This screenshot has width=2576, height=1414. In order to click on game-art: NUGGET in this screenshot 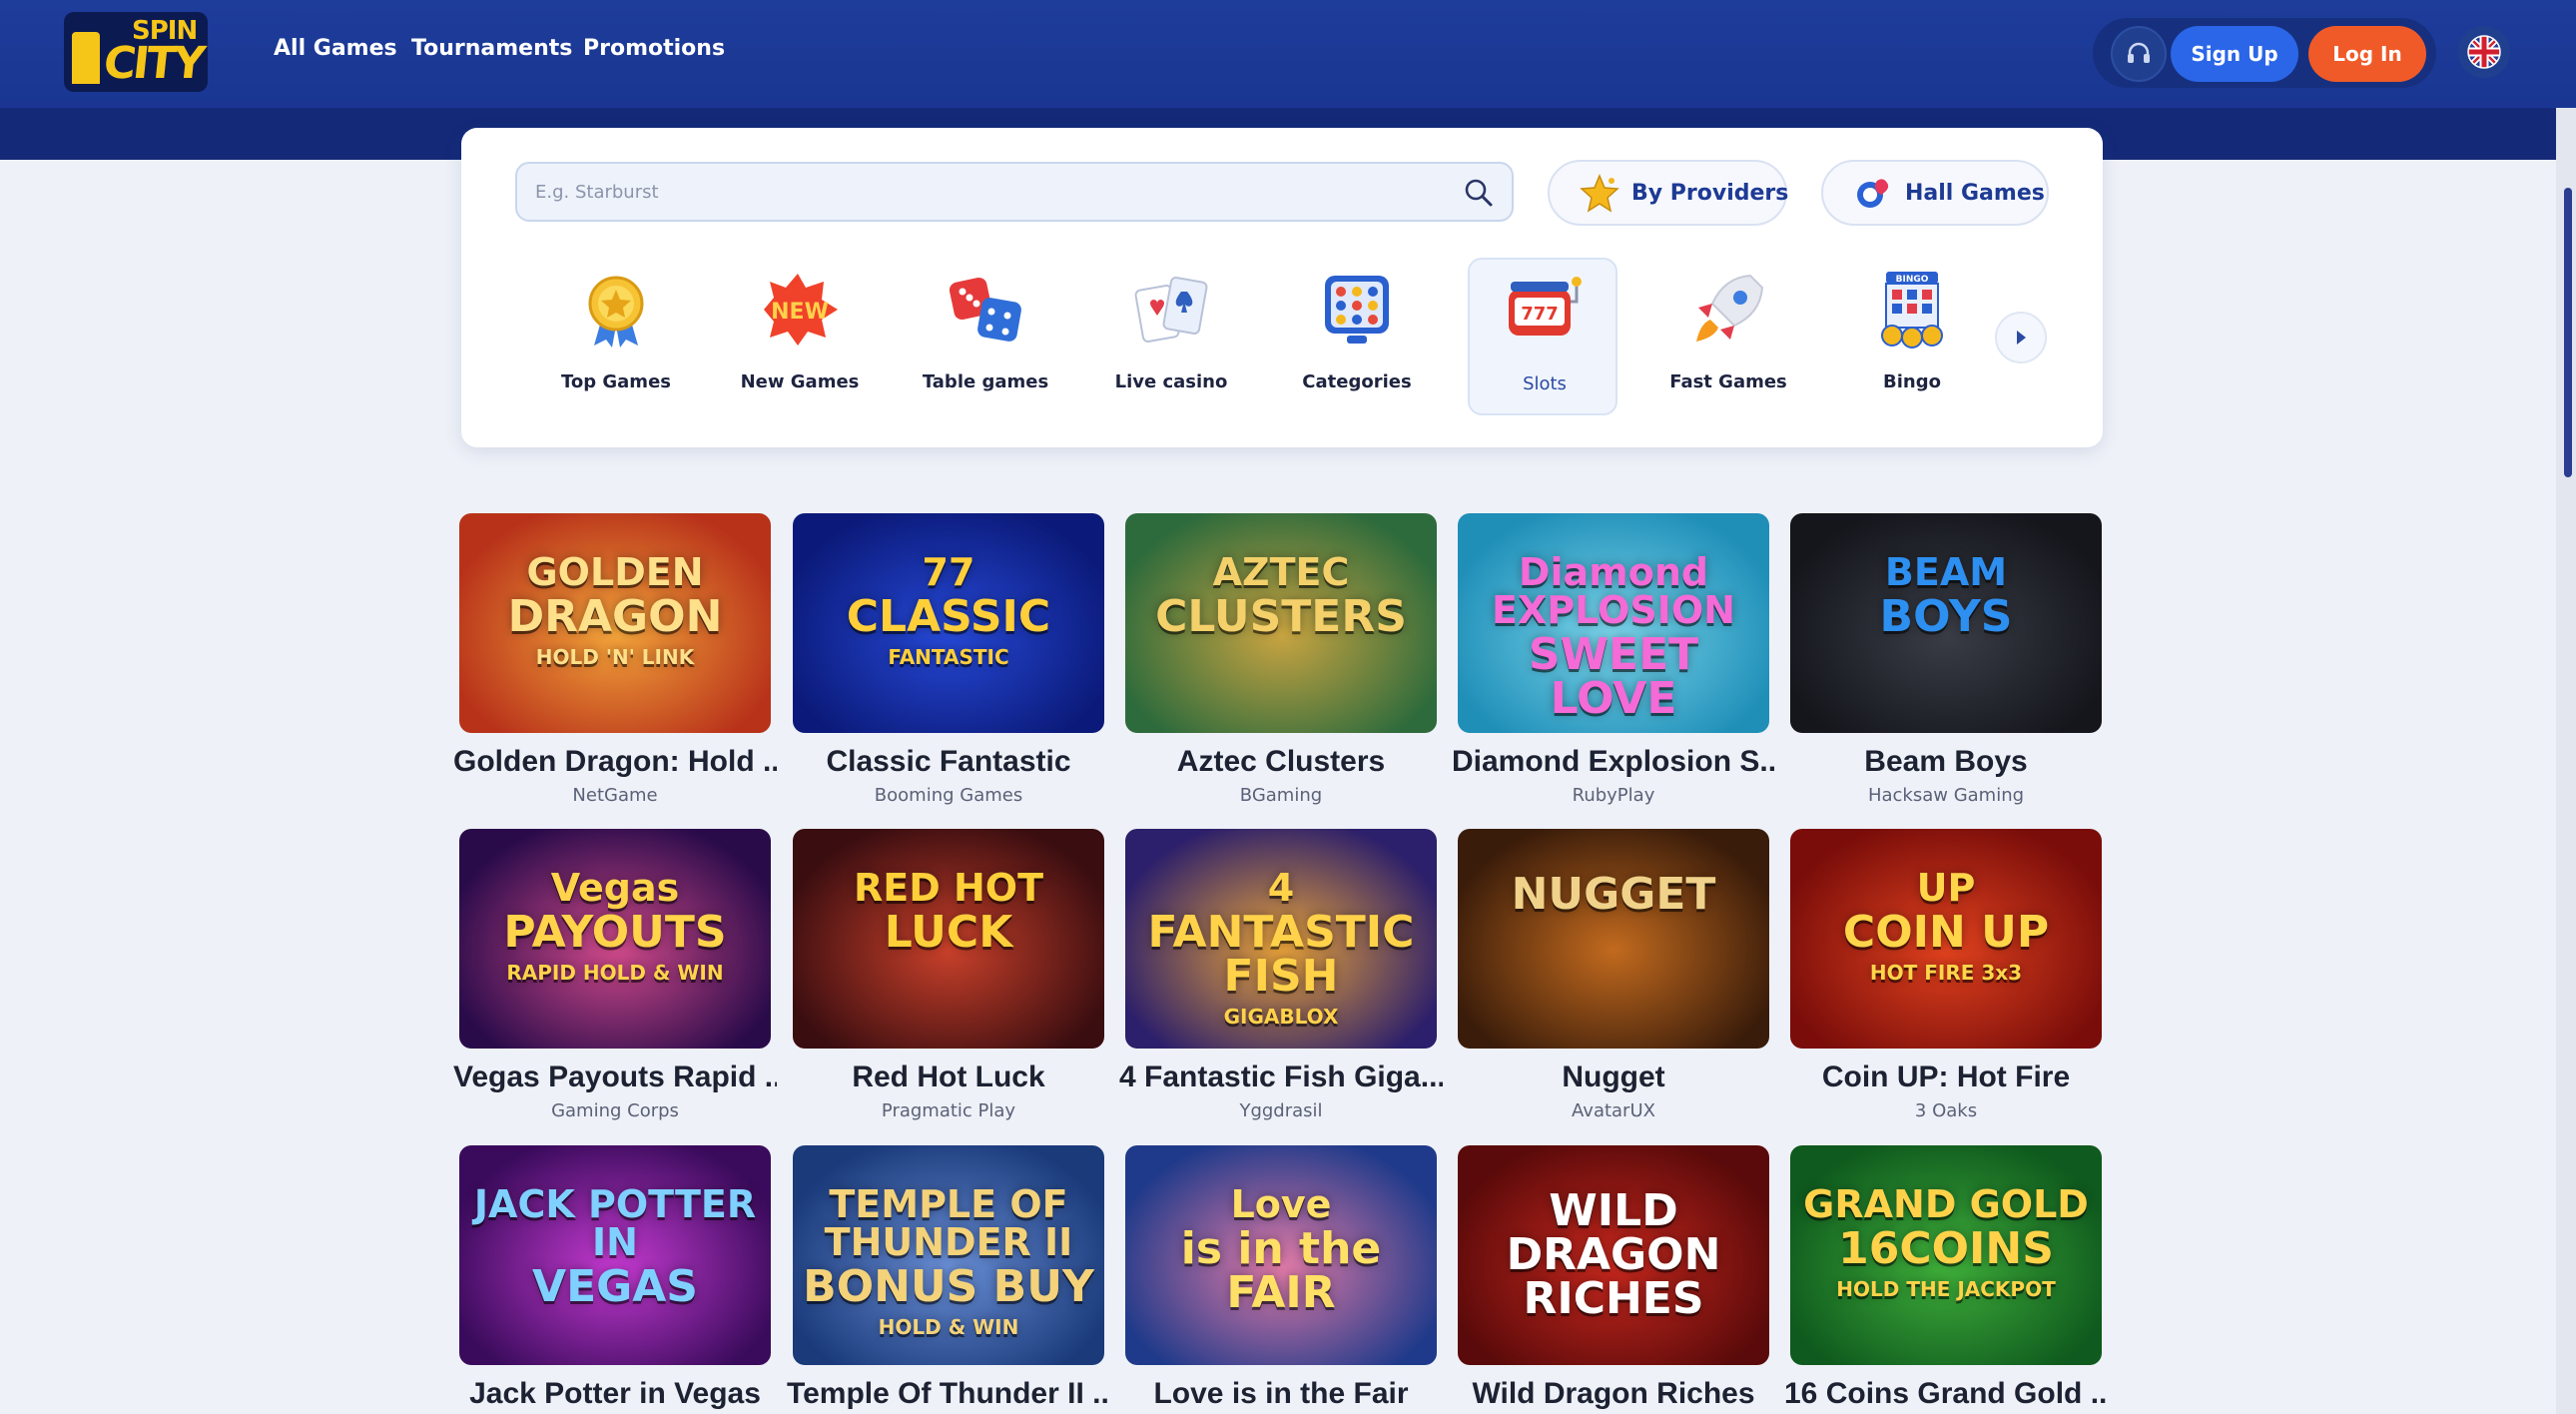, I will do `click(1614, 897)`.